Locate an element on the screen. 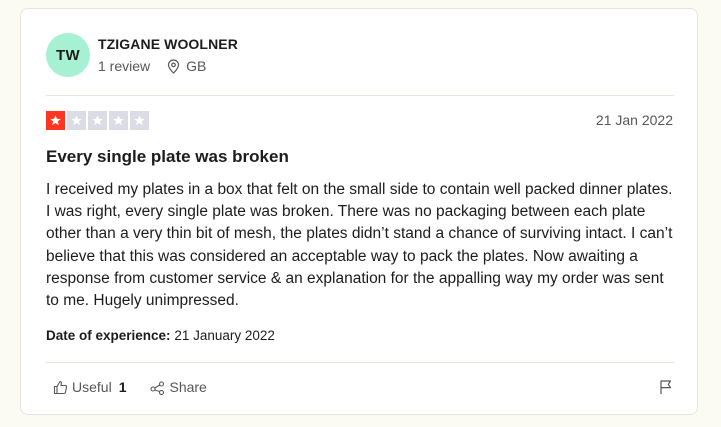 This screenshot has width=721, height=427. share-icon is located at coordinates (157, 387).